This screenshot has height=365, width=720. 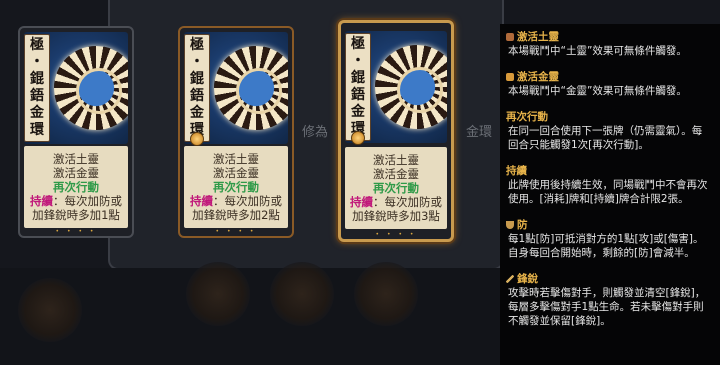 I want to click on card-description: 激活土靈 激活金靈 再次行動 持續：每次加防或 加鋒銳時多加3點, so click(x=396, y=188).